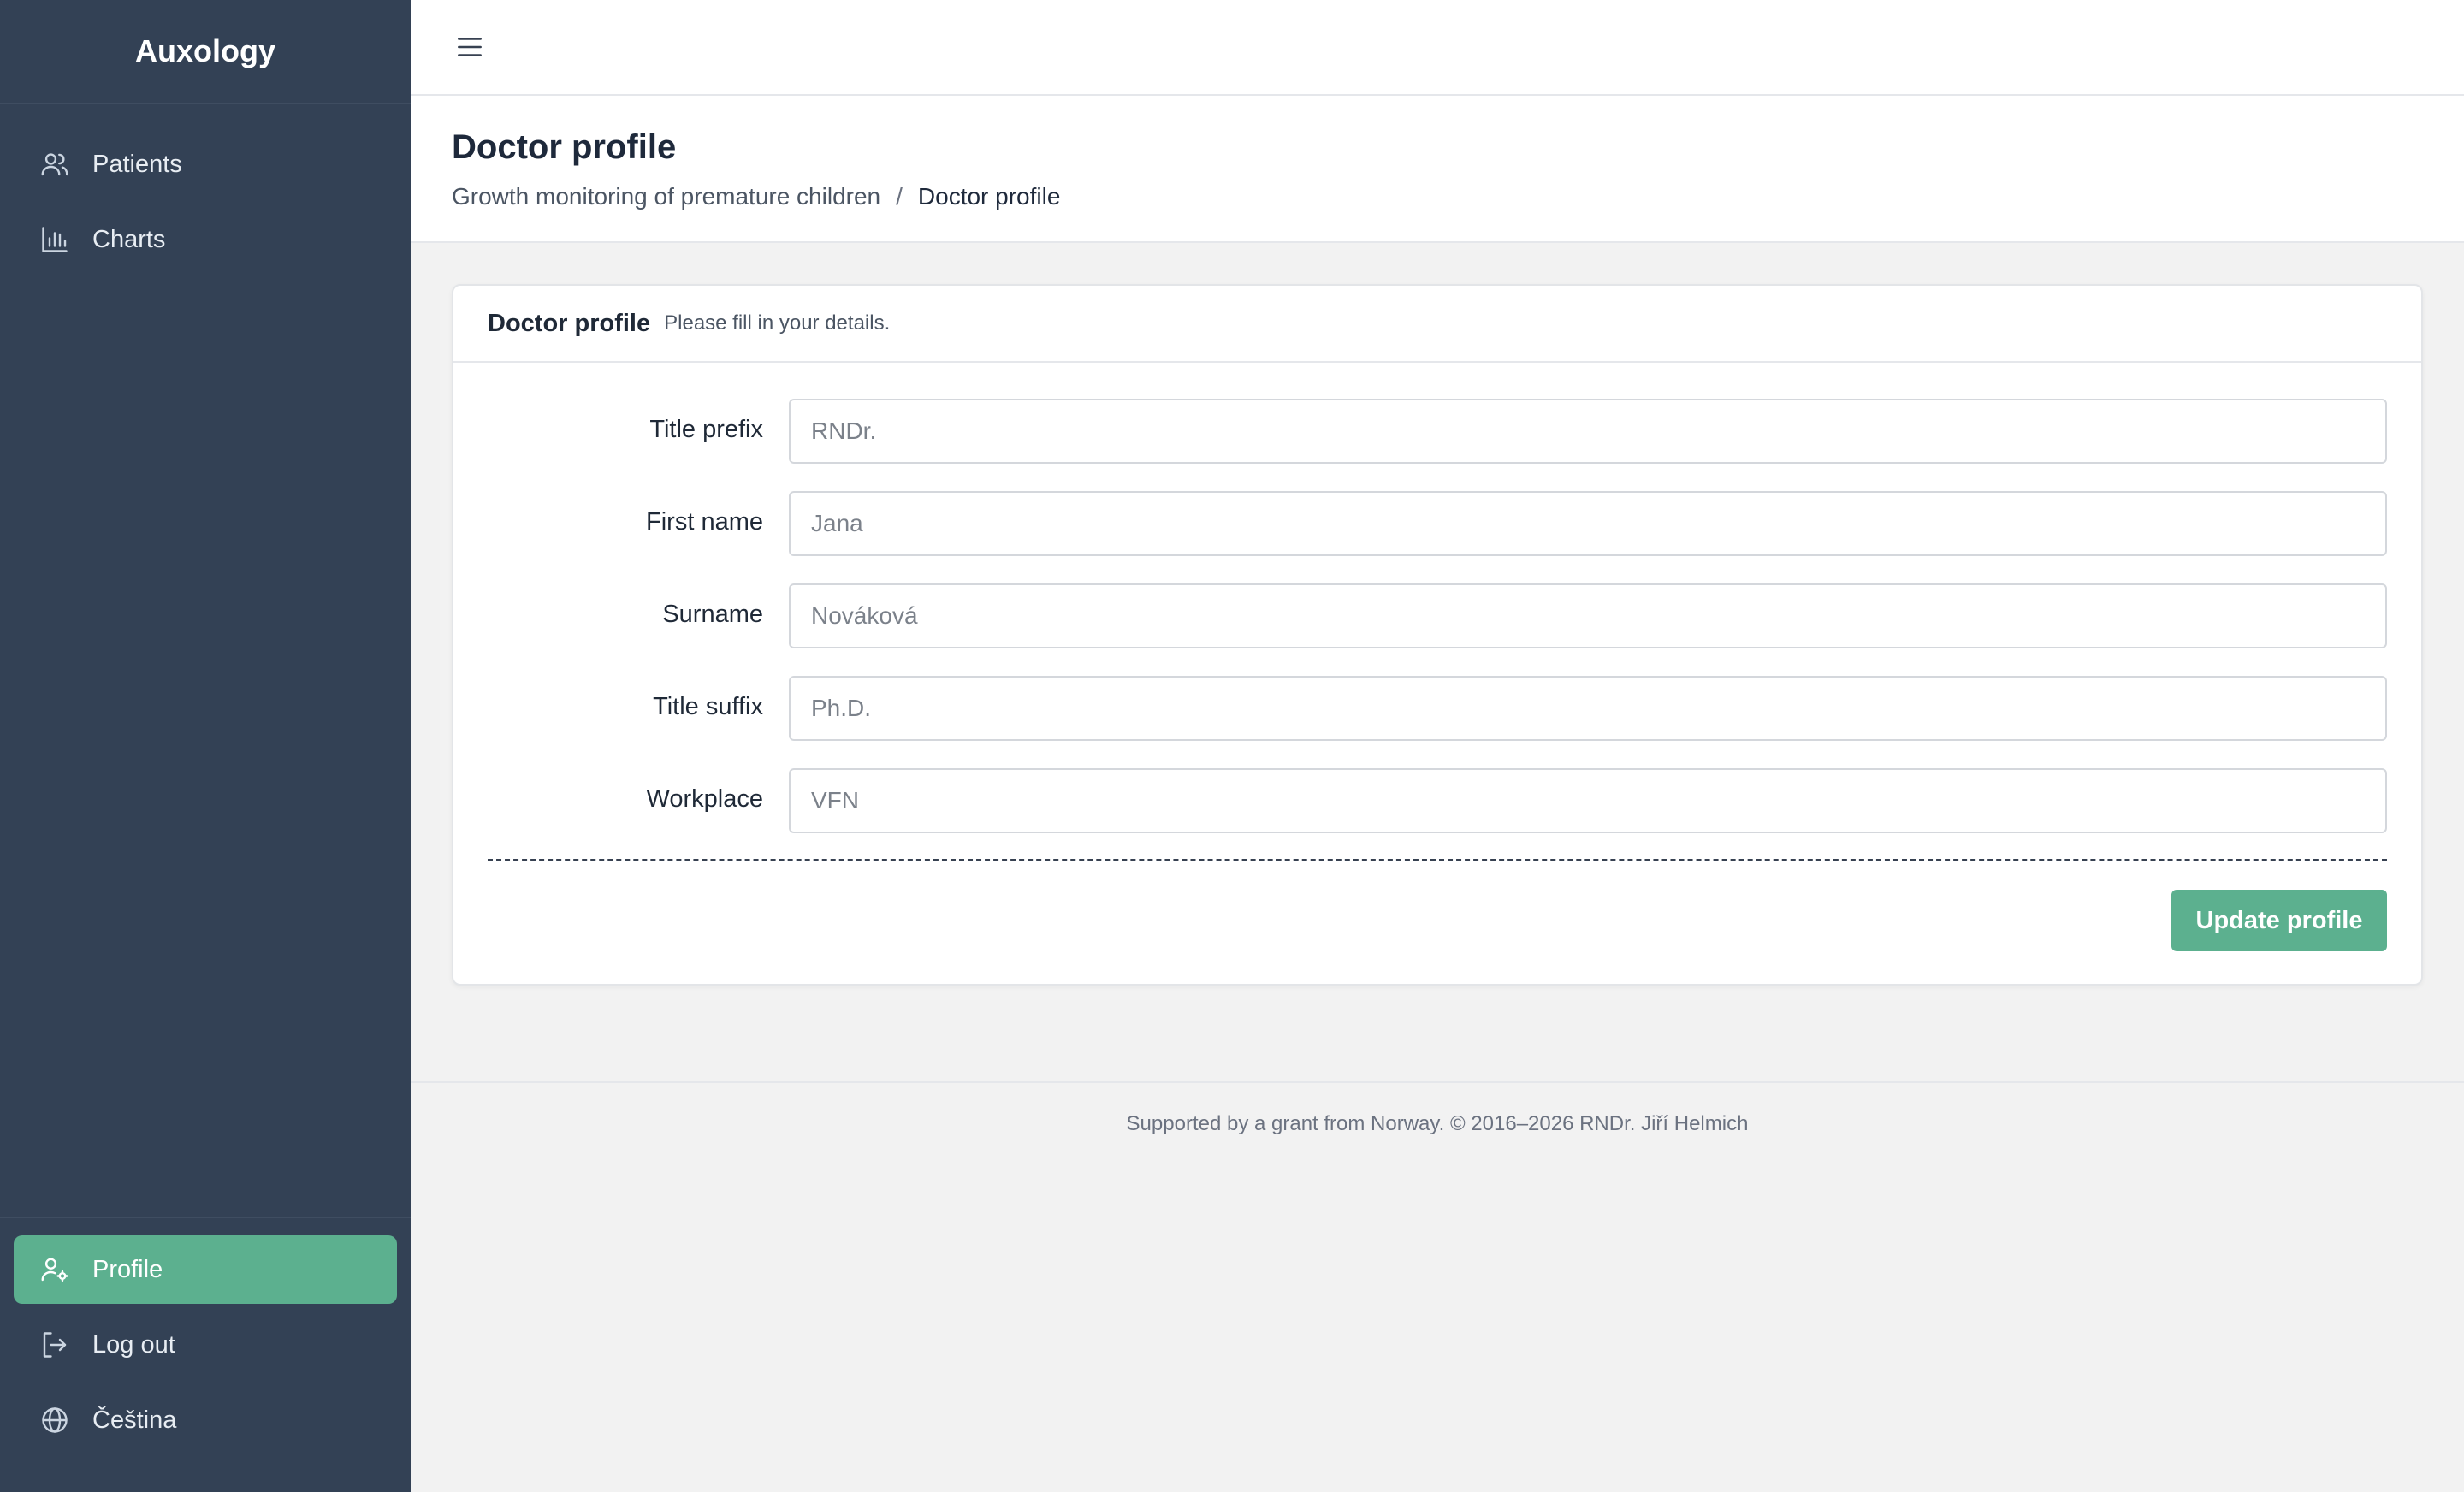 Image resolution: width=2464 pixels, height=1492 pixels. What do you see at coordinates (134, 1420) in the screenshot?
I see `sidebar-item-label: Čeština` at bounding box center [134, 1420].